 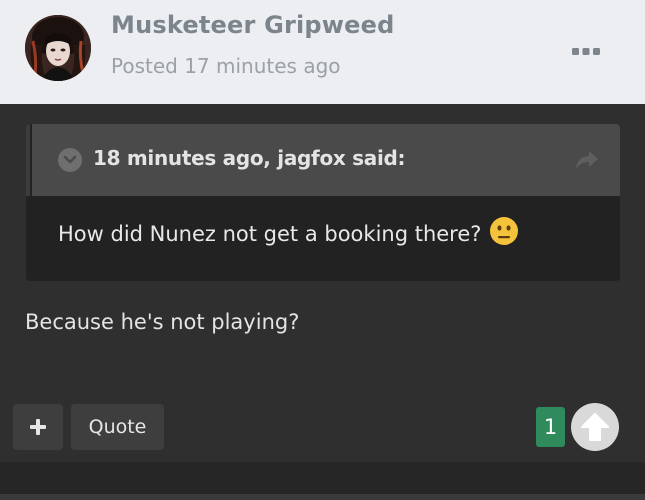 What do you see at coordinates (550, 427) in the screenshot?
I see `reaction-count-badge: 1` at bounding box center [550, 427].